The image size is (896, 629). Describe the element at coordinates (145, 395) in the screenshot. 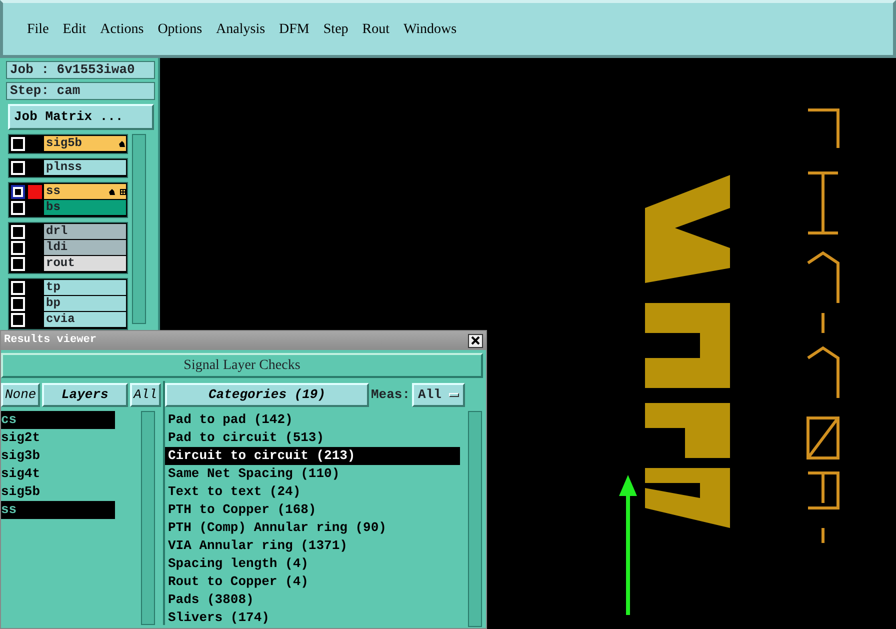

I see `layer-filter-button: All` at that location.